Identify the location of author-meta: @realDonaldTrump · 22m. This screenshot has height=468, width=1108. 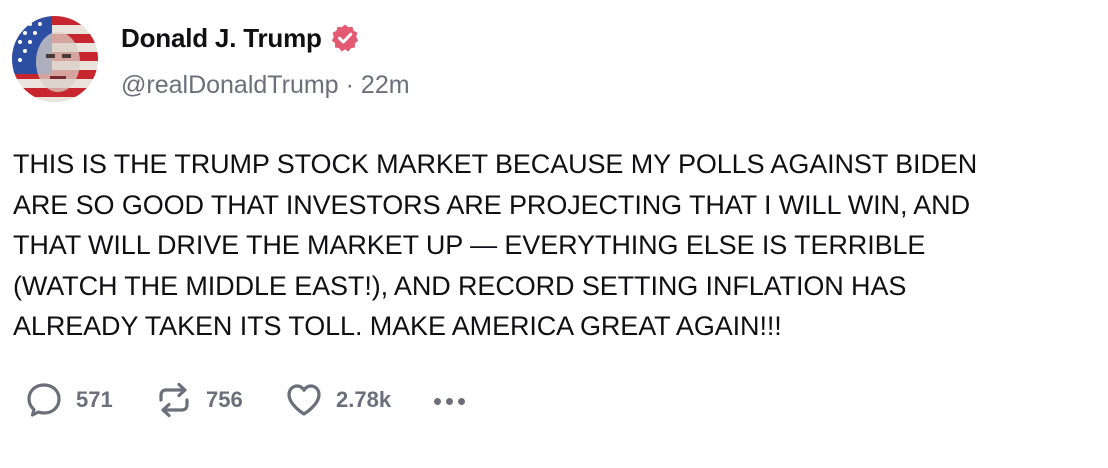
(265, 85).